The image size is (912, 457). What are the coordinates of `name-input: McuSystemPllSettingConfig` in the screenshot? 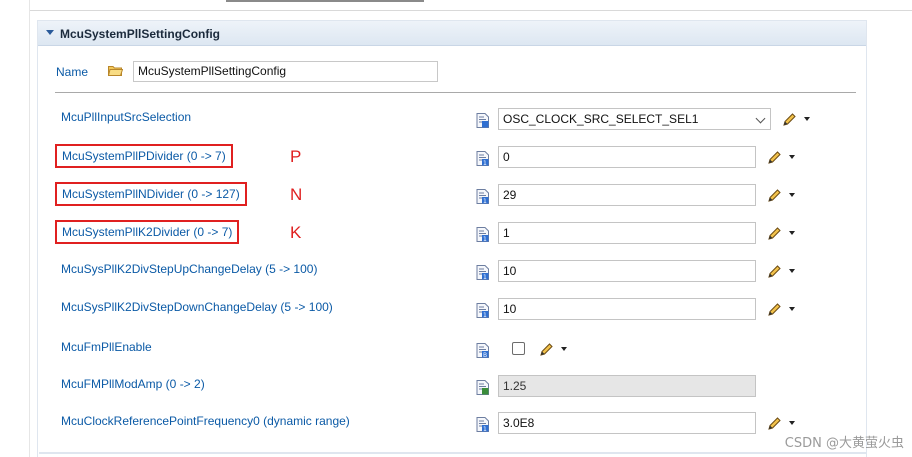 It's located at (285, 71).